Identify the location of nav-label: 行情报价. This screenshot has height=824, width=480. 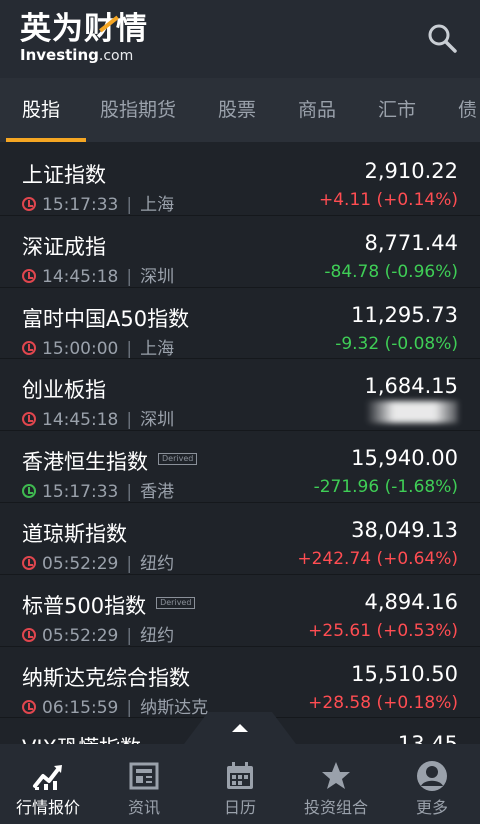
(47, 807).